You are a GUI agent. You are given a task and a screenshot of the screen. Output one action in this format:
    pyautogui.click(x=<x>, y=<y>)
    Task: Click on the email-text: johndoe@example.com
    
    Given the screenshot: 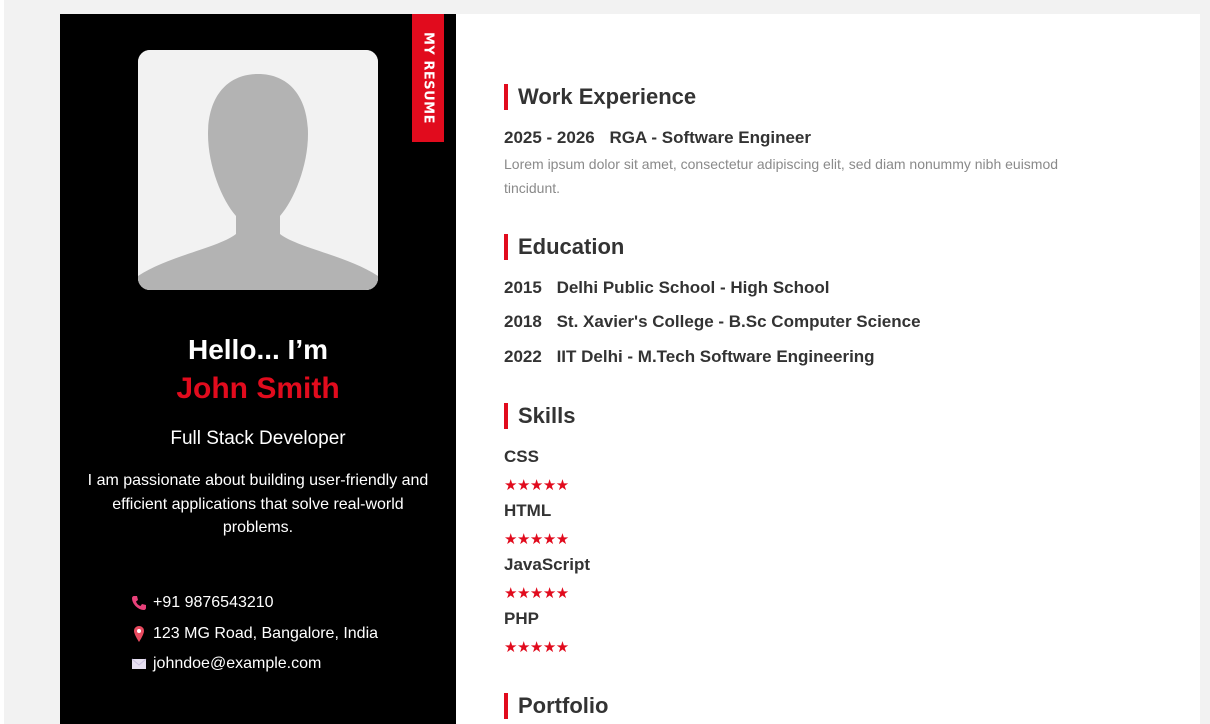 What is the action you would take?
    pyautogui.click(x=237, y=664)
    